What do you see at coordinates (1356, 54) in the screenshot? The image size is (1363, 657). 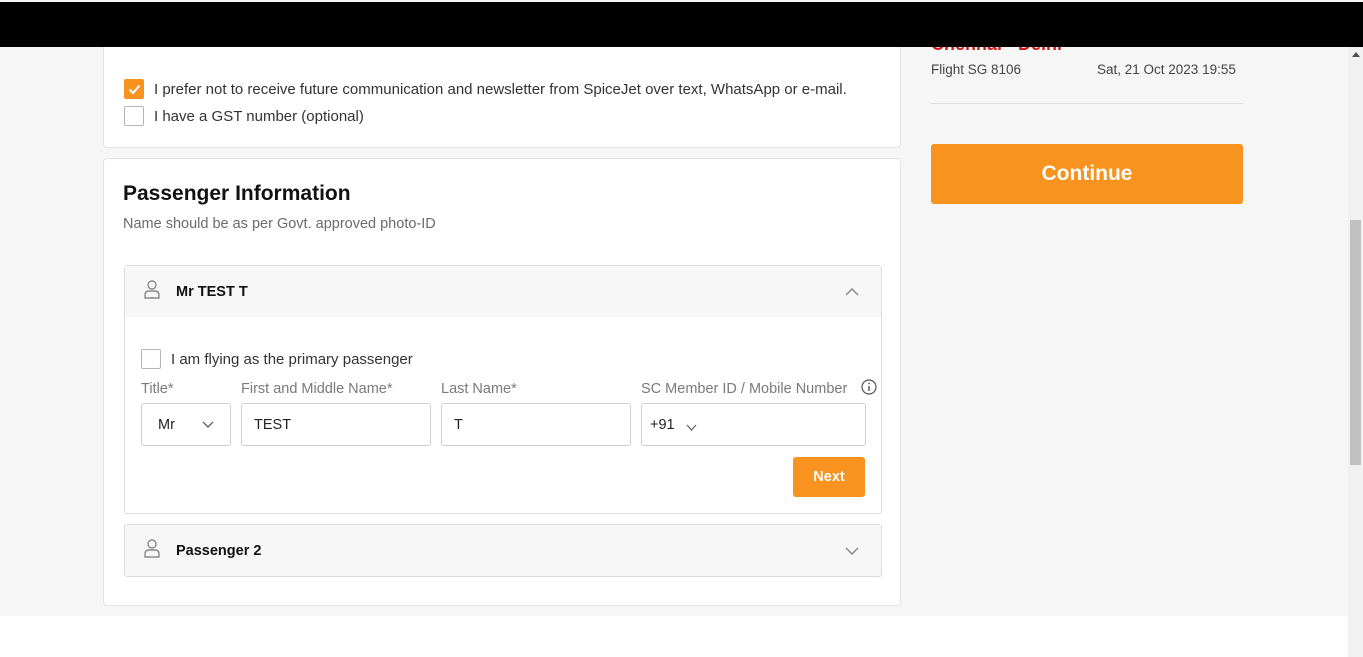 I see `scroll-up-arrow-icon` at bounding box center [1356, 54].